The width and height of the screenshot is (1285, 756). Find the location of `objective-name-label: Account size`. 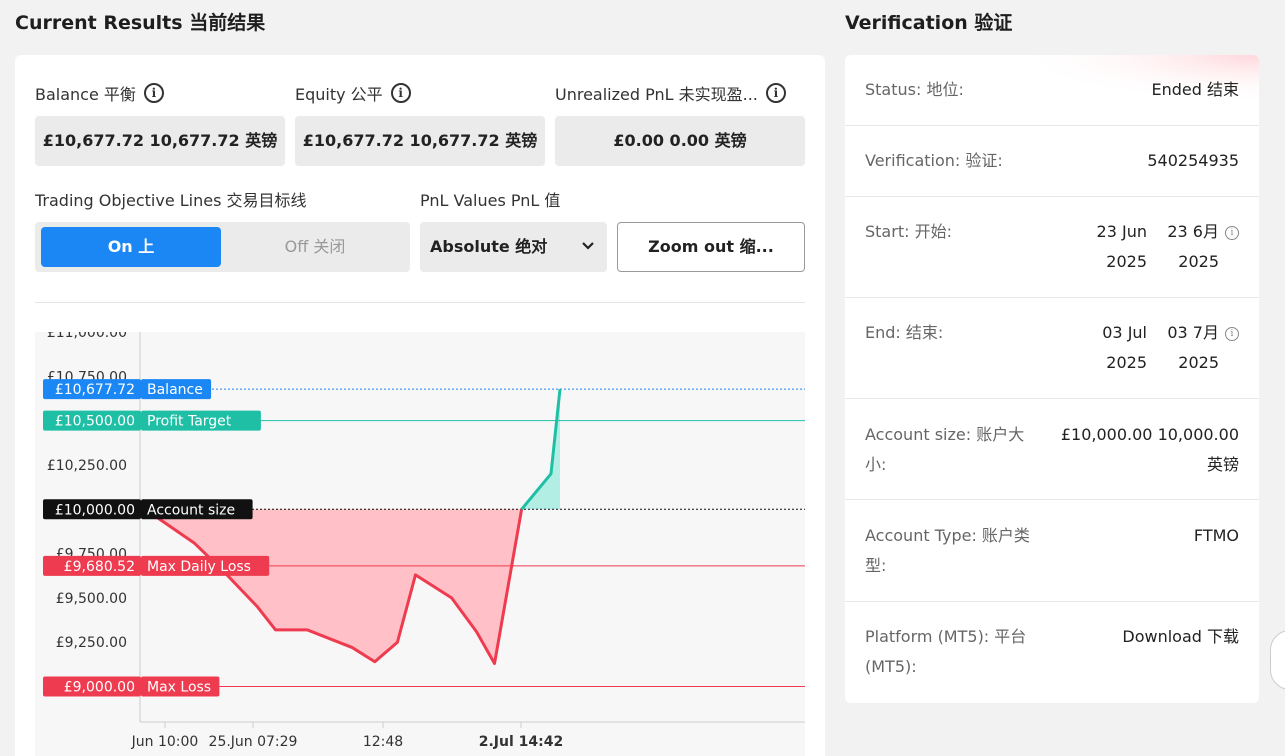

objective-name-label: Account size is located at coordinates (191, 510).